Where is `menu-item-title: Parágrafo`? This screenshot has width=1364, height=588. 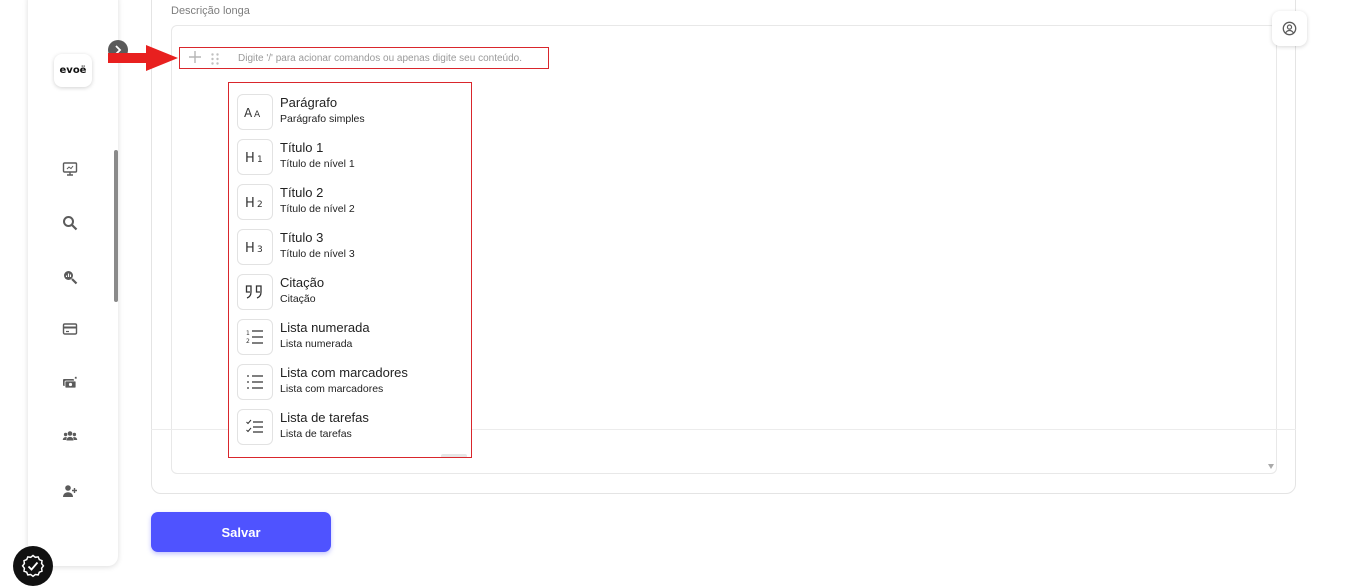
menu-item-title: Parágrafo is located at coordinates (309, 102).